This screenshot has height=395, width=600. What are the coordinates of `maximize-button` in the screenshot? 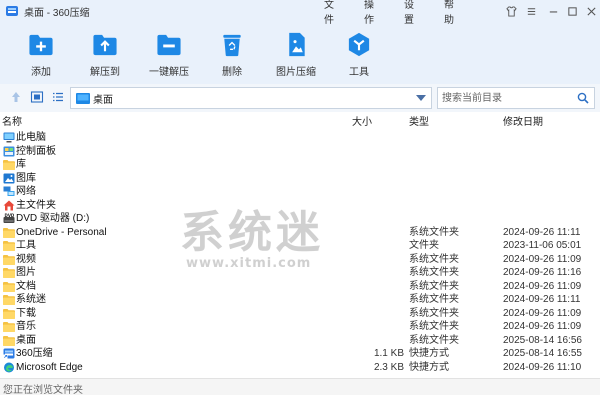 It's located at (572, 11).